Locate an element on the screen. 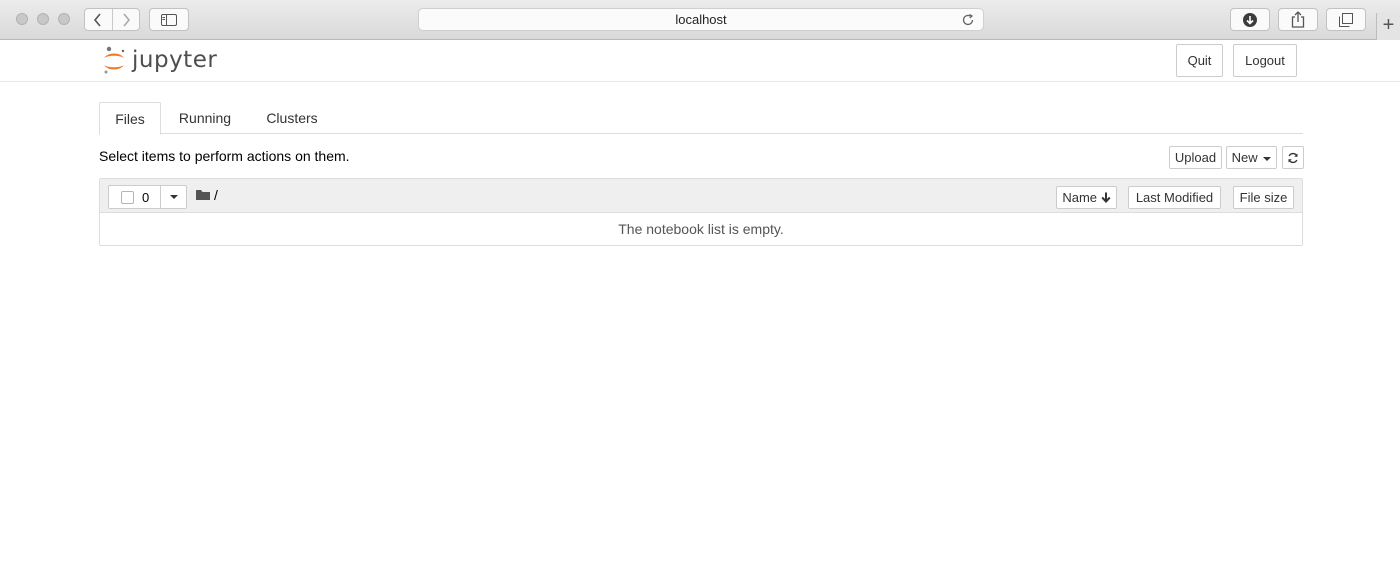 The height and width of the screenshot is (580, 1400). address-bar: localhost is located at coordinates (701, 19).